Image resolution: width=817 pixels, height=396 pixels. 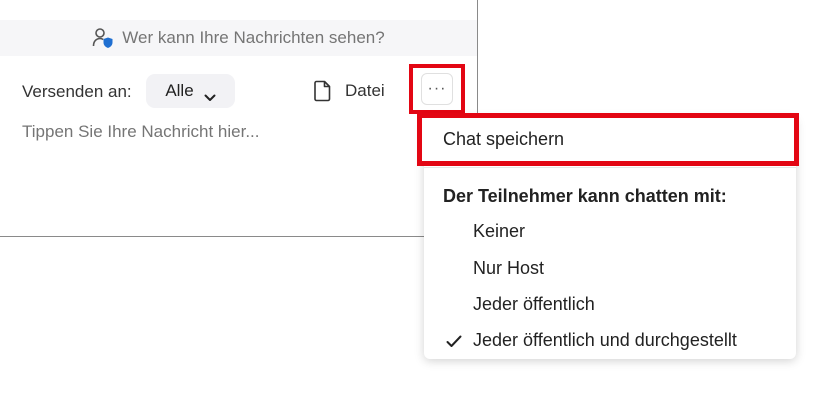 I want to click on privacy-notice: Wer kann Ihre Nachrichten sehen?, so click(x=238, y=38).